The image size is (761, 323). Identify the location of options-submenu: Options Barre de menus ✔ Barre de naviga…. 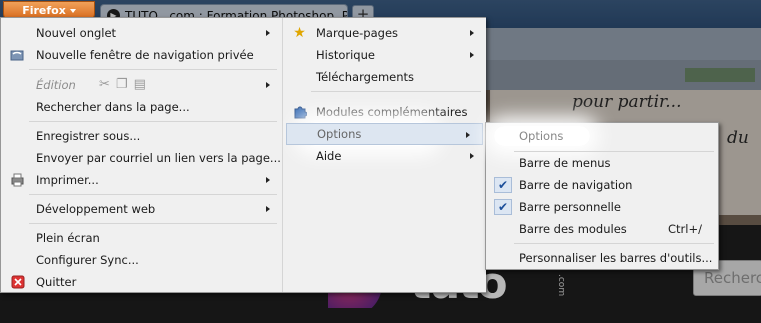
(602, 196).